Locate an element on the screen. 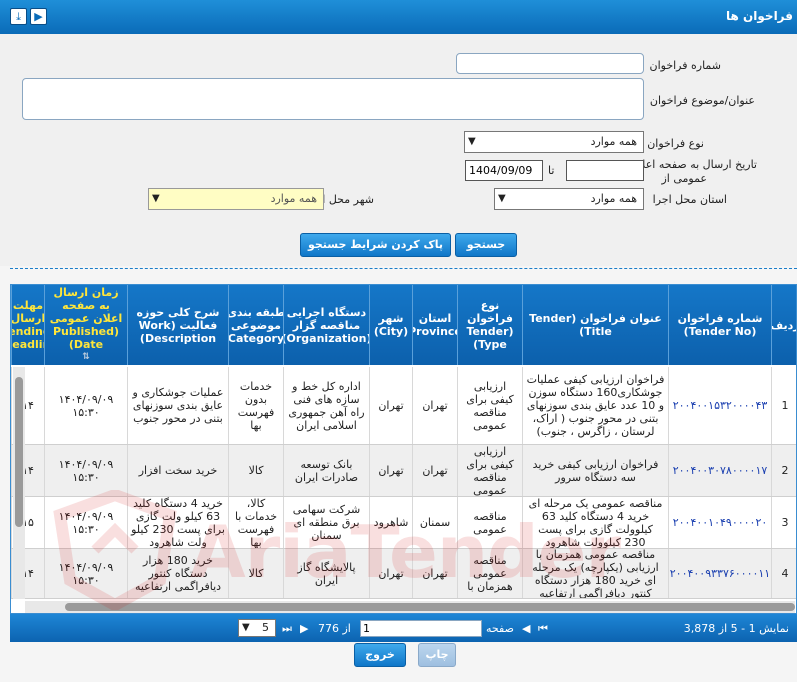  province-label: استان محل اجرا is located at coordinates (689, 199).